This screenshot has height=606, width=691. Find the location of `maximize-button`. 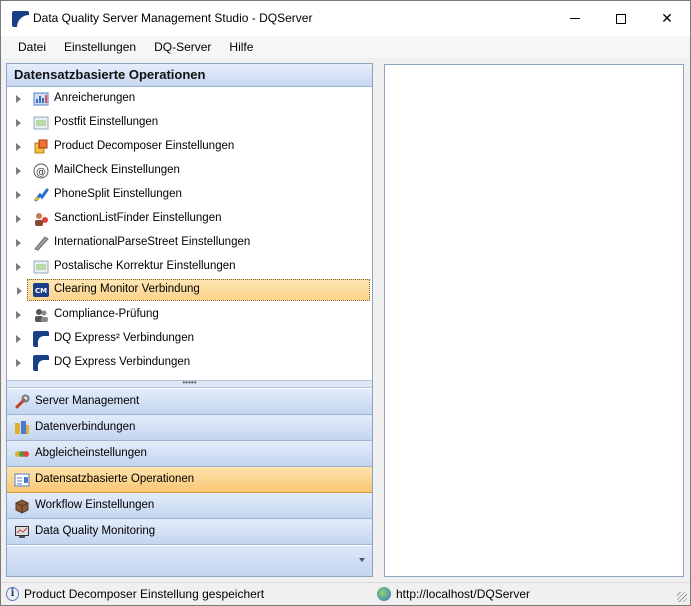

maximize-button is located at coordinates (621, 18).